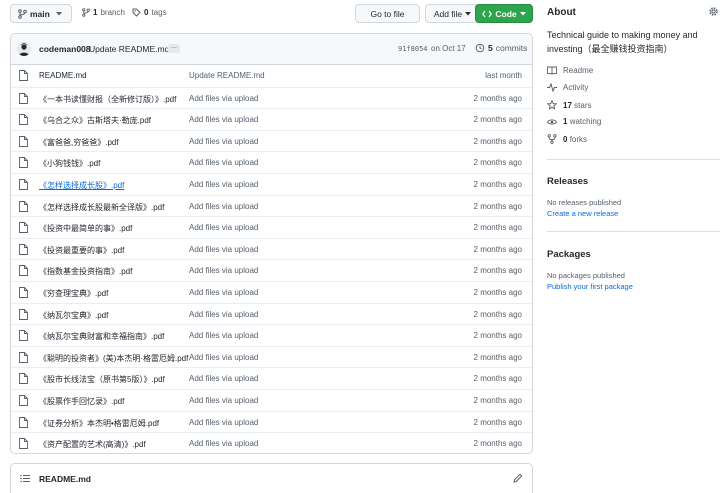 The height and width of the screenshot is (493, 720). Describe the element at coordinates (114, 75) in the screenshot. I see `file-name-link: README.md` at that location.